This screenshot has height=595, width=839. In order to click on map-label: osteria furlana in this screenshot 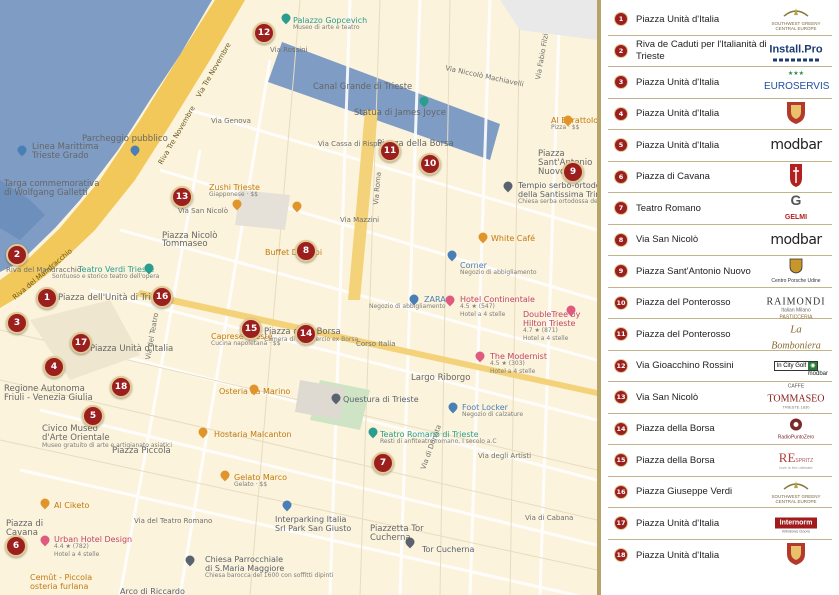, I will do `click(59, 586)`.